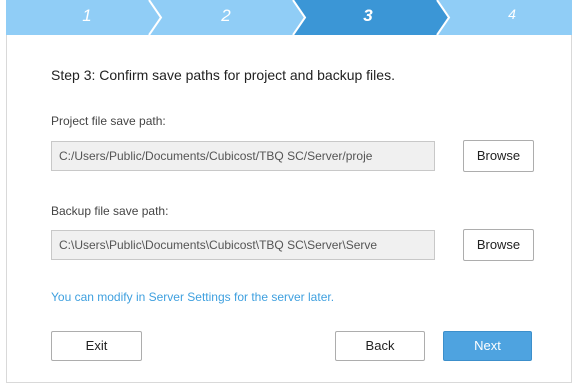  What do you see at coordinates (243, 156) in the screenshot?
I see `project-path-field` at bounding box center [243, 156].